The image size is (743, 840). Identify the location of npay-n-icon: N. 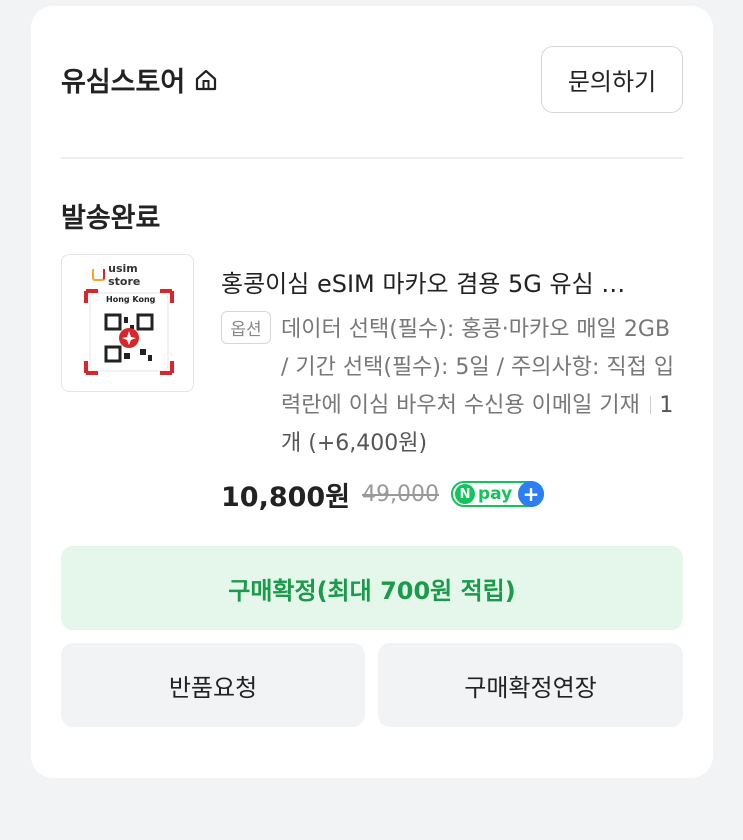
(465, 494).